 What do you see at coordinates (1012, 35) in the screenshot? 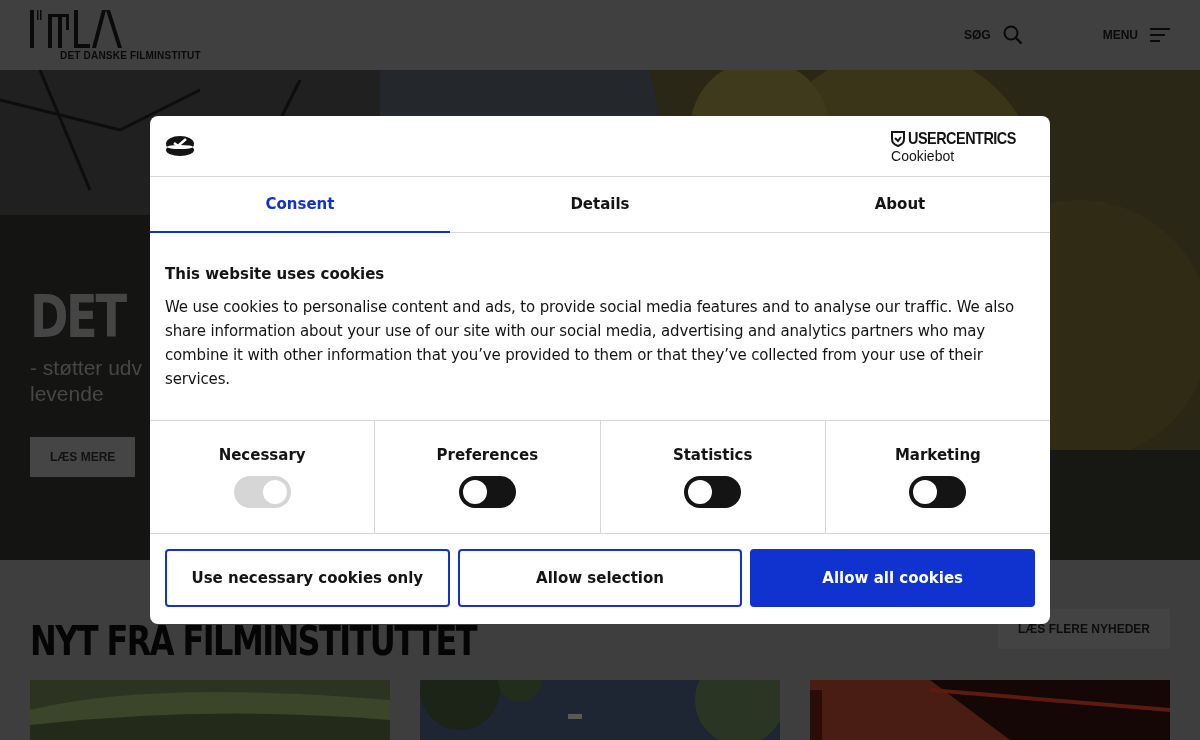
I see `search-icon` at bounding box center [1012, 35].